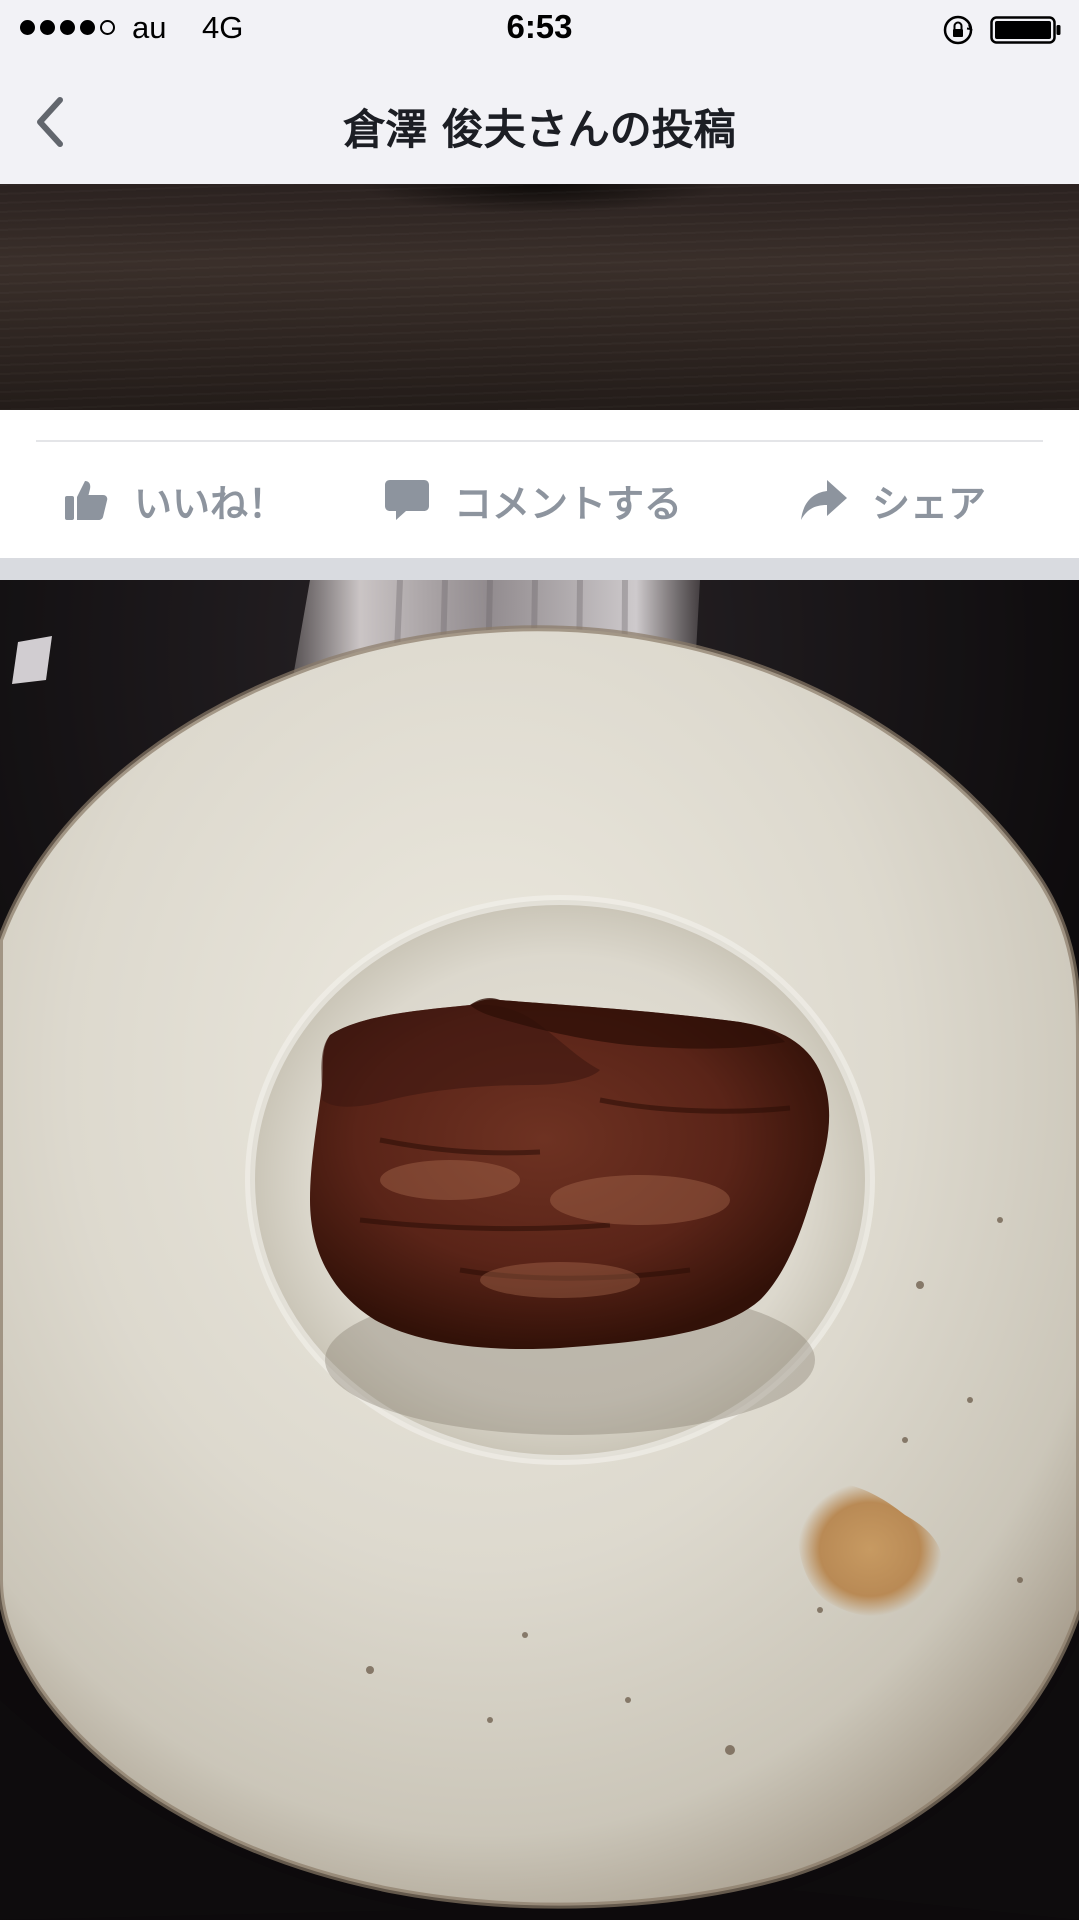  What do you see at coordinates (407, 500) in the screenshot?
I see `speech-bubble-icon` at bounding box center [407, 500].